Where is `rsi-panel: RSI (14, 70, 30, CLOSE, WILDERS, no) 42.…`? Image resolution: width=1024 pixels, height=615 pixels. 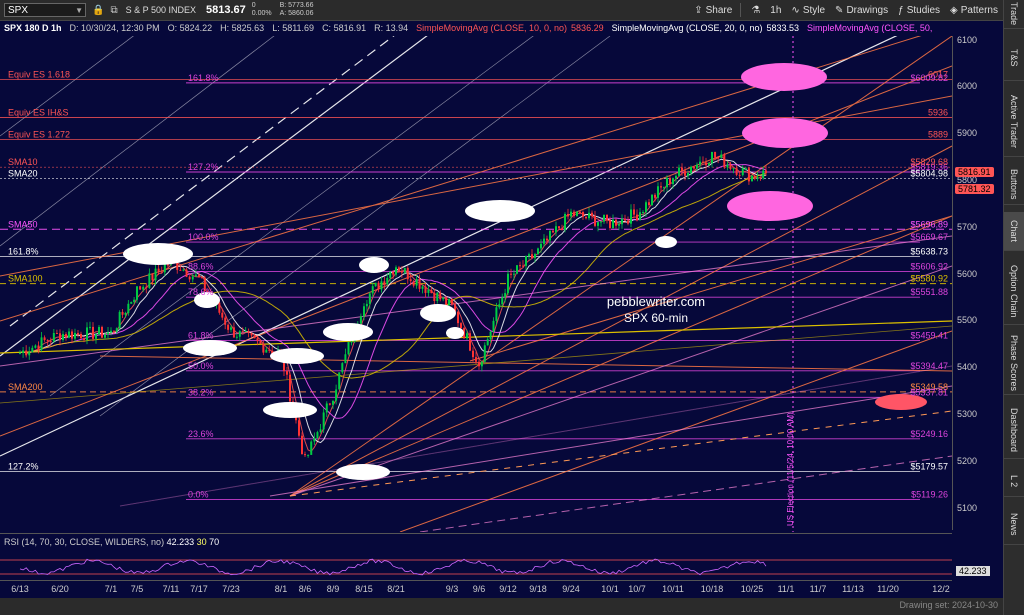
rsi-panel: RSI (14, 70, 30, CLOSE, WILDERS, no) 42.… is located at coordinates (476, 556).